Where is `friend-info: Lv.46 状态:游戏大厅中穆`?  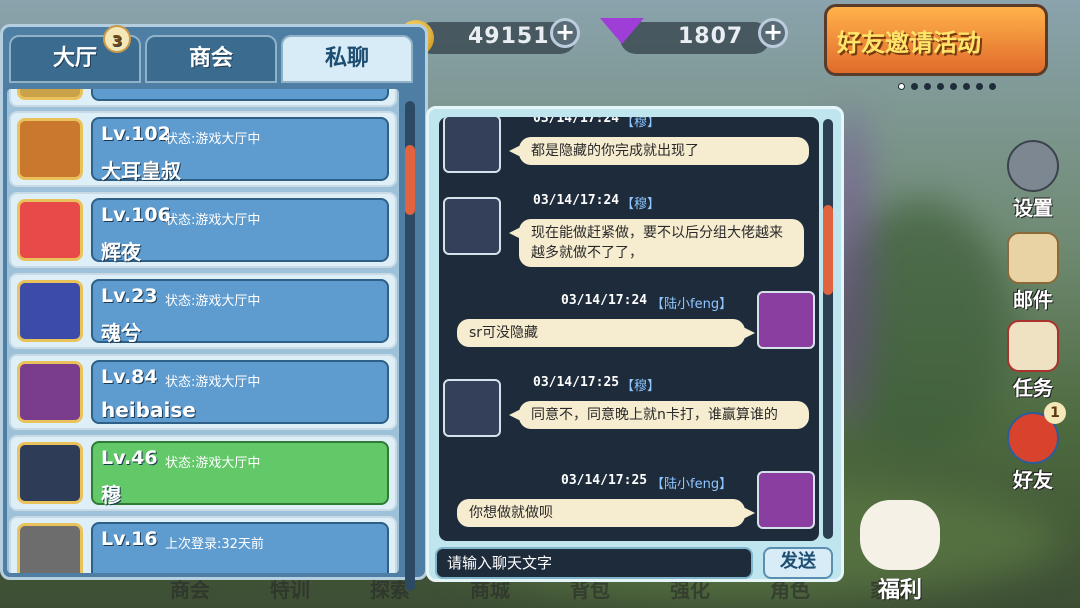
friend-info: Lv.46 状态:游戏大厅中穆 is located at coordinates (240, 474).